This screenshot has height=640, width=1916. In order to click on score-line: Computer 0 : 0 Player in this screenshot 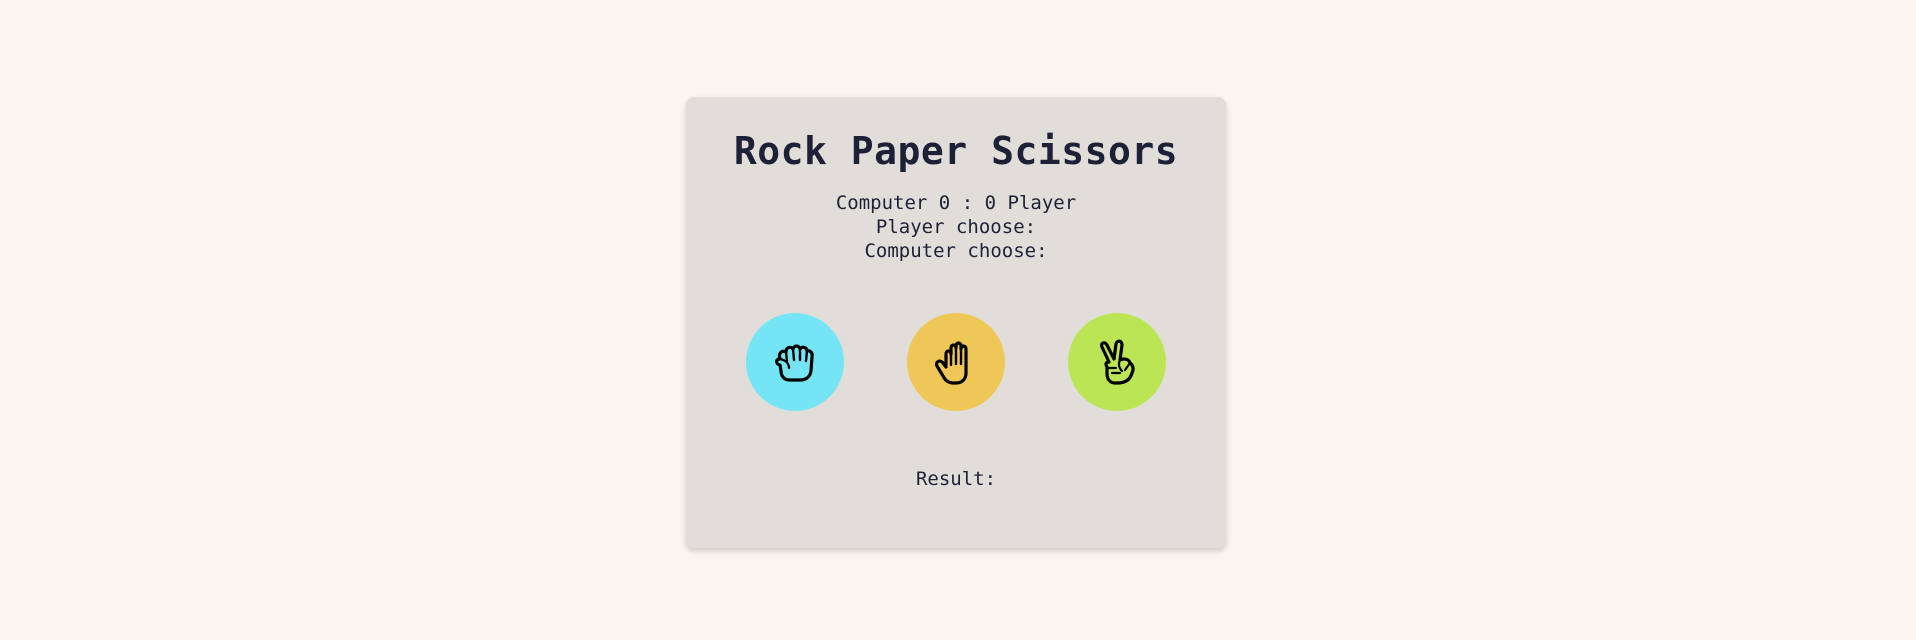, I will do `click(956, 203)`.